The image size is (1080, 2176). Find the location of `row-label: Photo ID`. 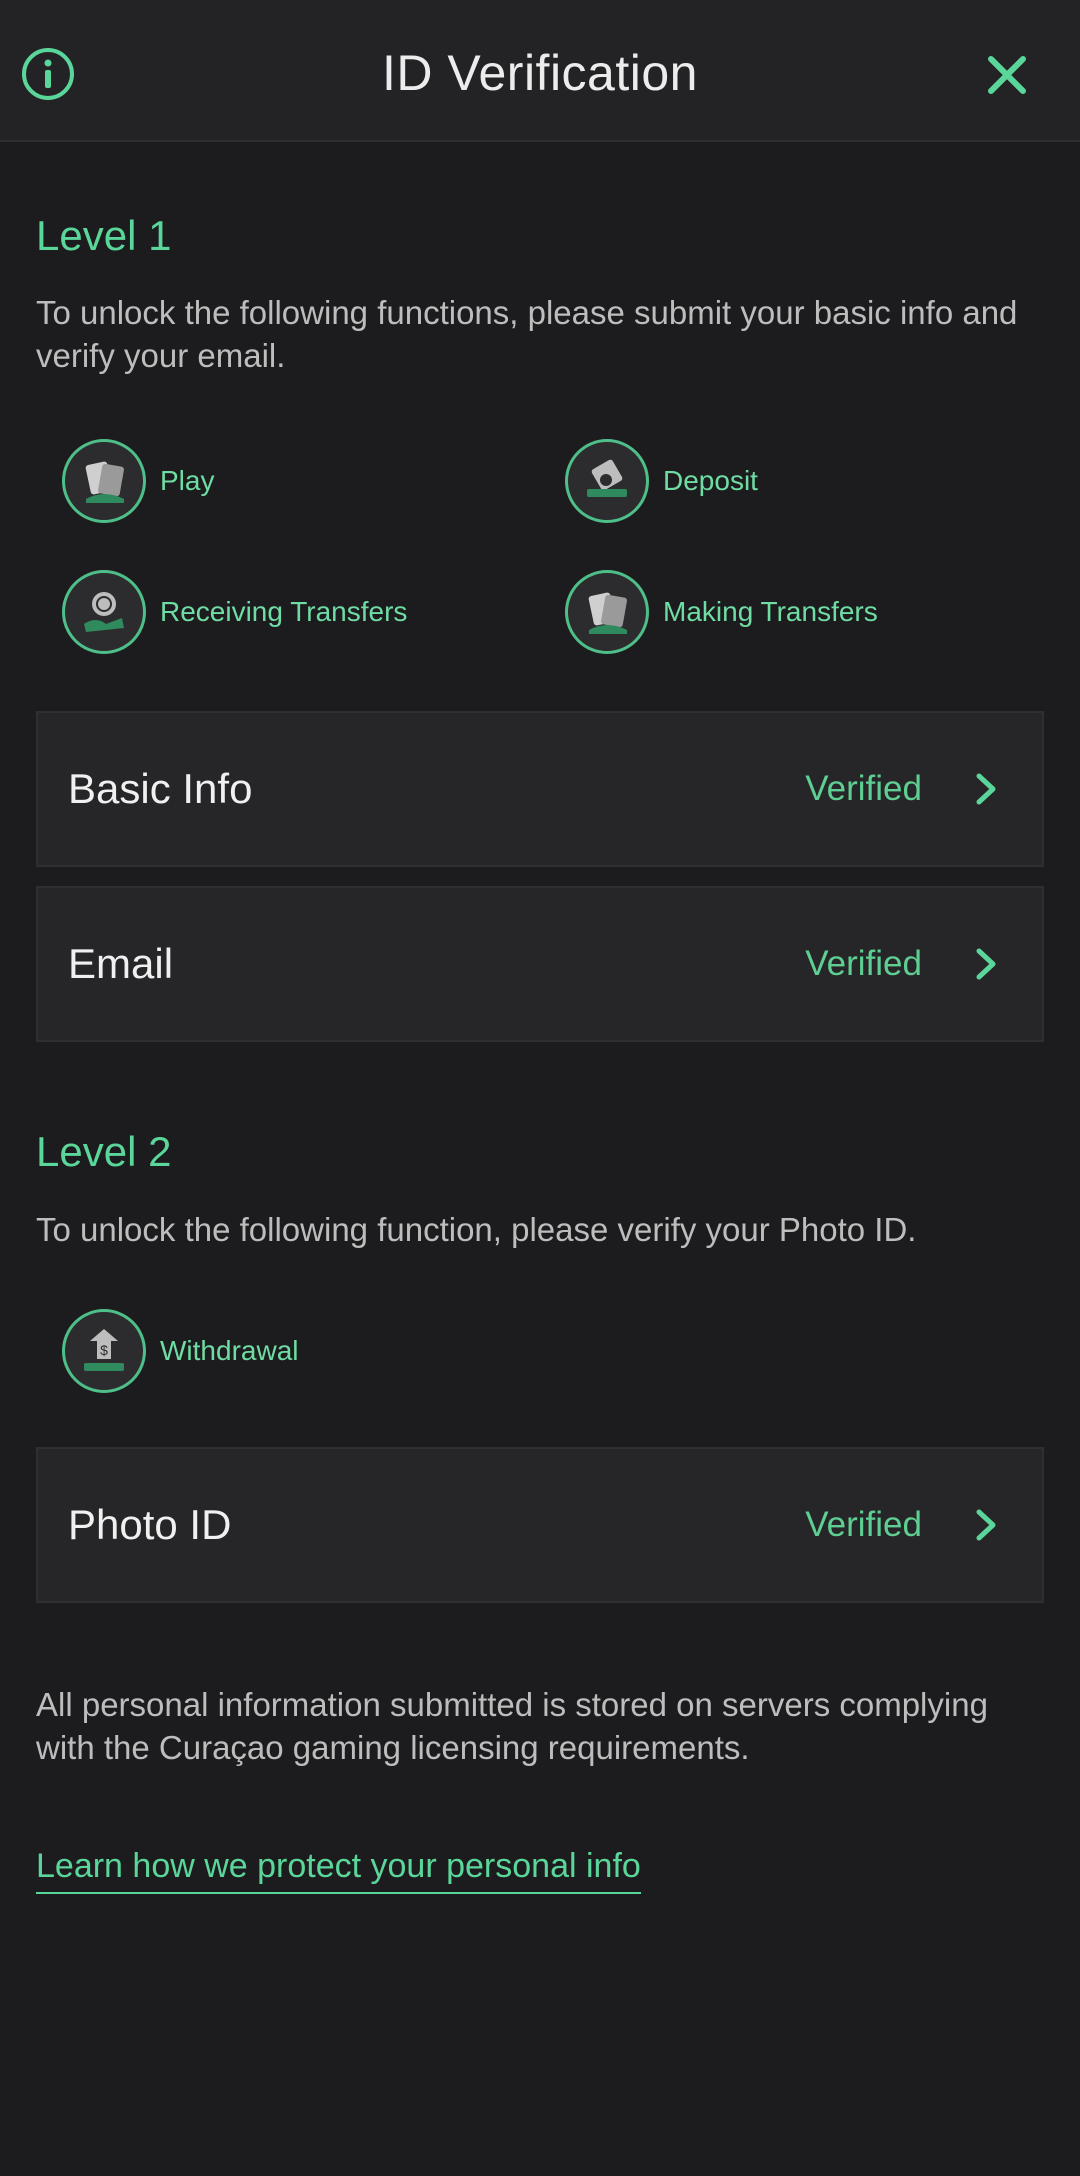

row-label: Photo ID is located at coordinates (150, 1524).